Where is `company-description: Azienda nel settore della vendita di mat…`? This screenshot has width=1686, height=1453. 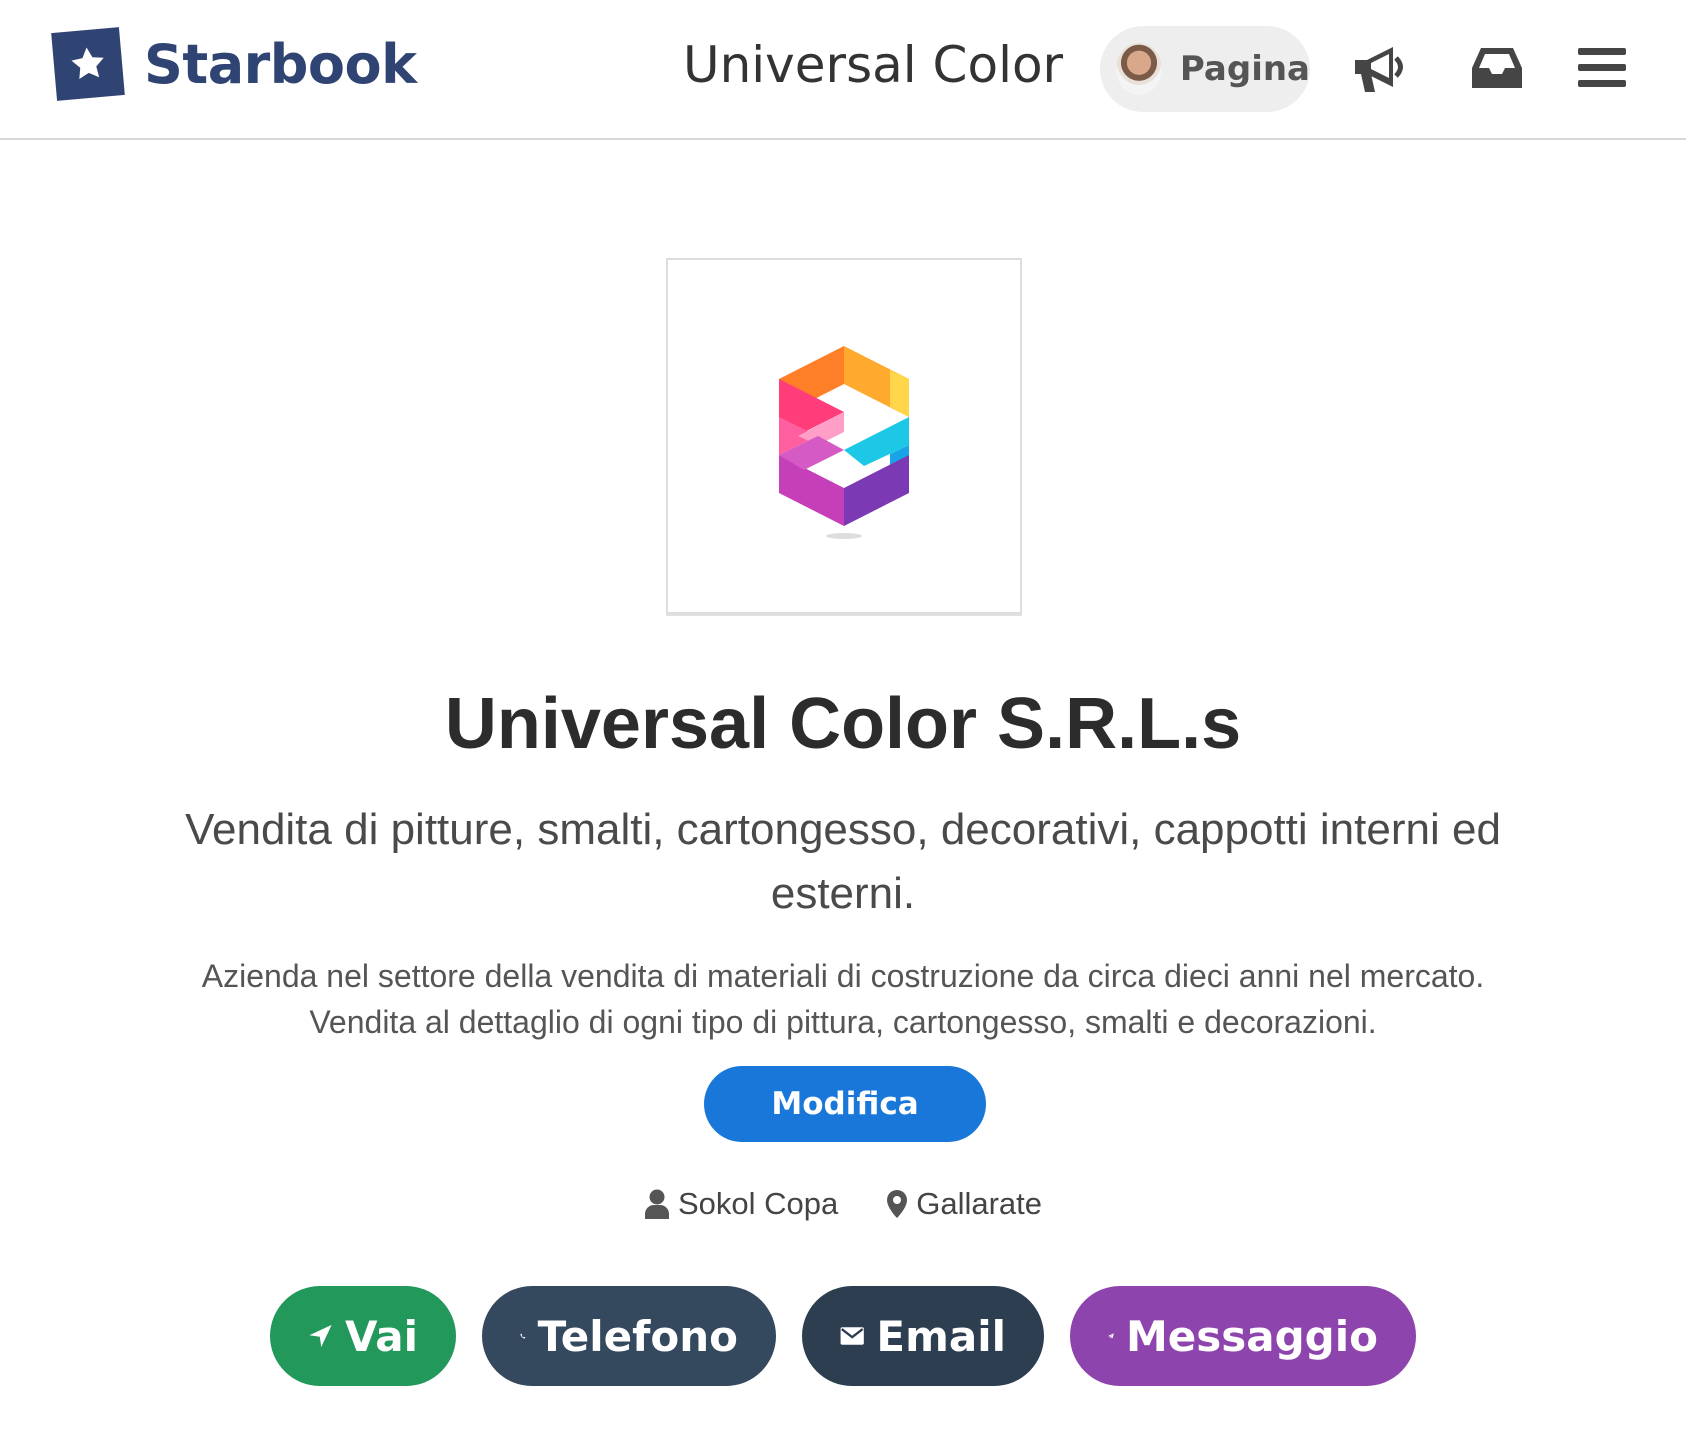 company-description: Azienda nel settore della vendita di mat… is located at coordinates (843, 999).